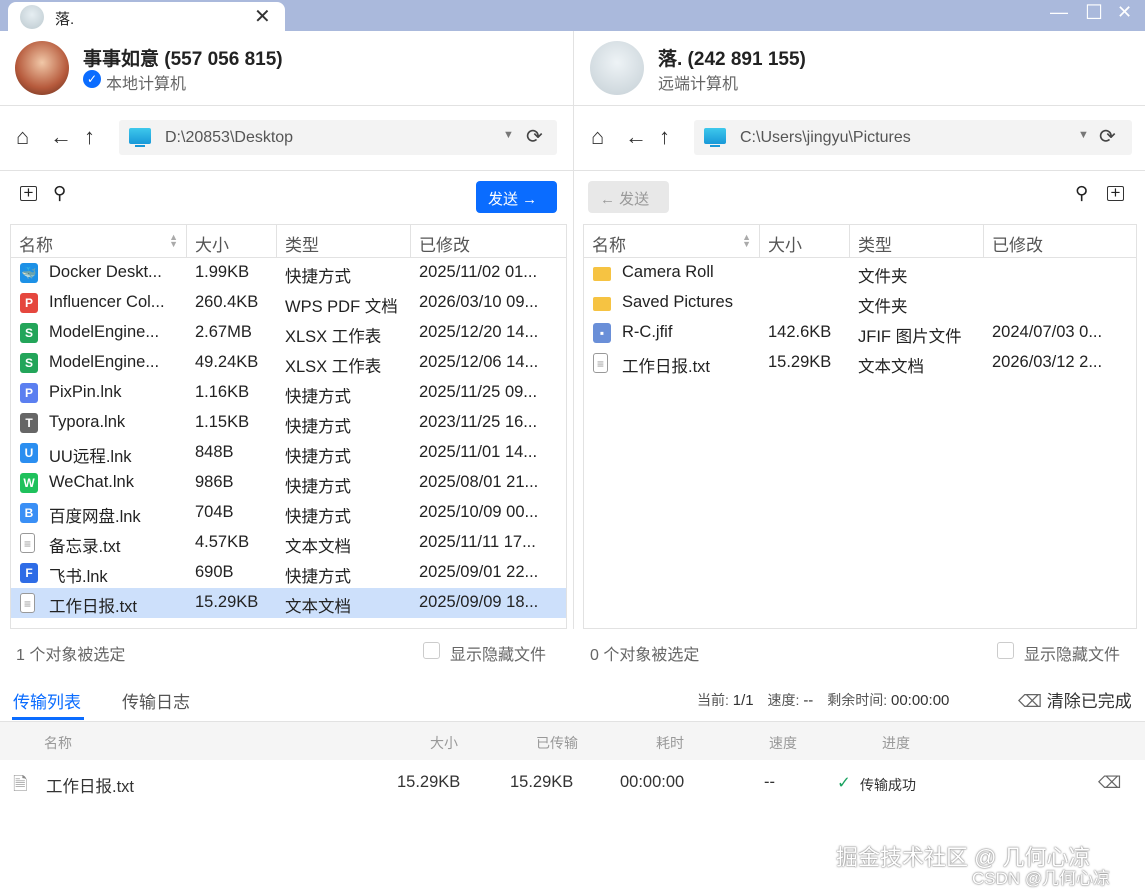 The width and height of the screenshot is (1145, 893). I want to click on remote-path-text: C:\Users\jingyu\Pictures, so click(825, 137).